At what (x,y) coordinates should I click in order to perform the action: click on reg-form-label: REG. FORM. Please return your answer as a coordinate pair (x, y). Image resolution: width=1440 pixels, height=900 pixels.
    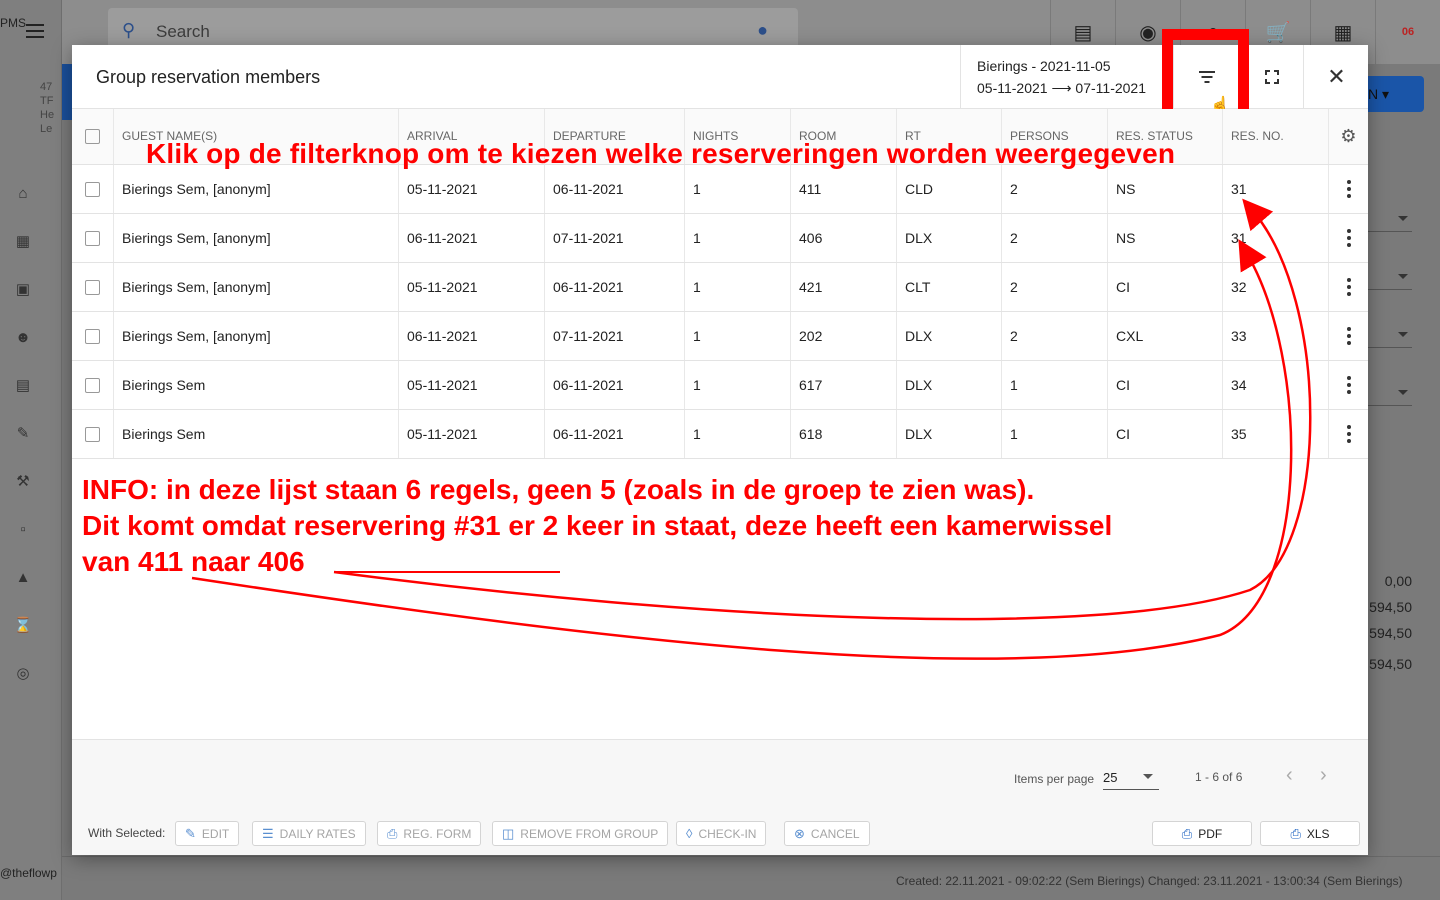
    Looking at the image, I should click on (437, 833).